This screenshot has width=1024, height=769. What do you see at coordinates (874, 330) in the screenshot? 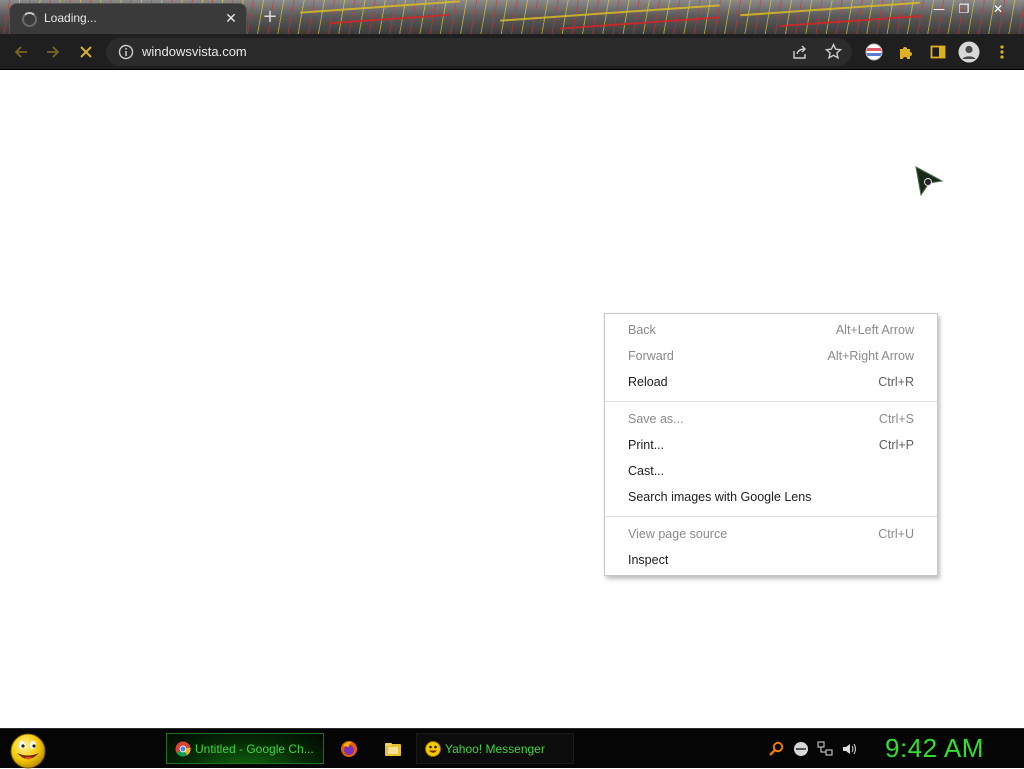
I see `menu-item-shortcut: Alt+Left Arrow` at bounding box center [874, 330].